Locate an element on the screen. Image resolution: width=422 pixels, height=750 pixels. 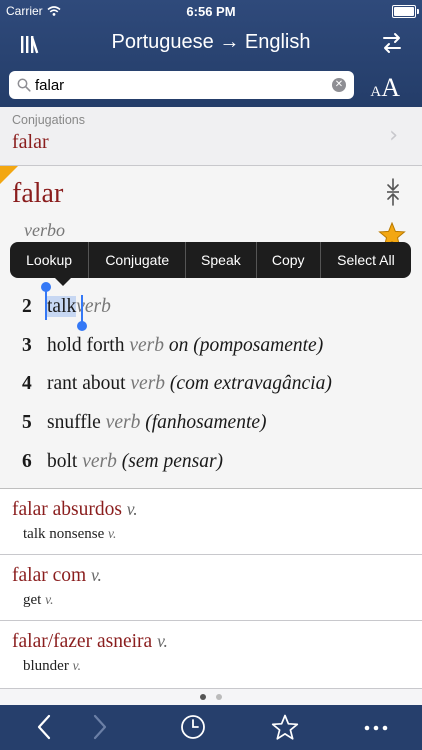
conjugations-word: falar is located at coordinates (30, 142).